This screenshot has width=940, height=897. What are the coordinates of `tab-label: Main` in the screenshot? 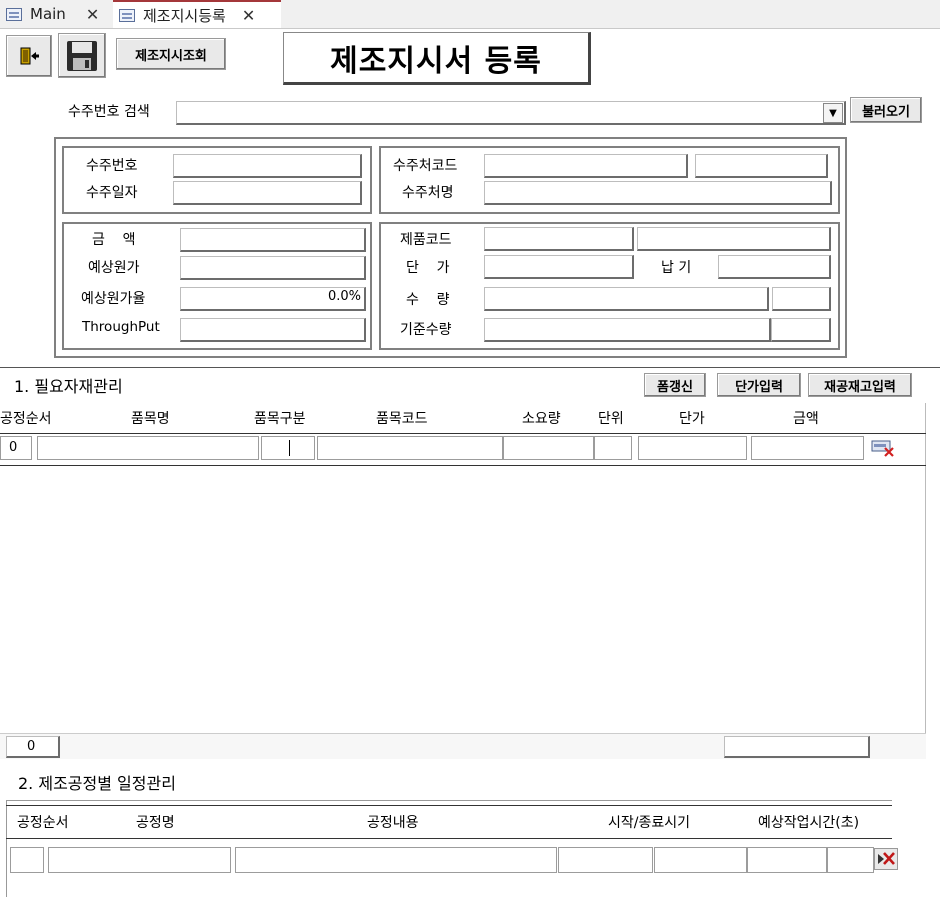 It's located at (48, 14).